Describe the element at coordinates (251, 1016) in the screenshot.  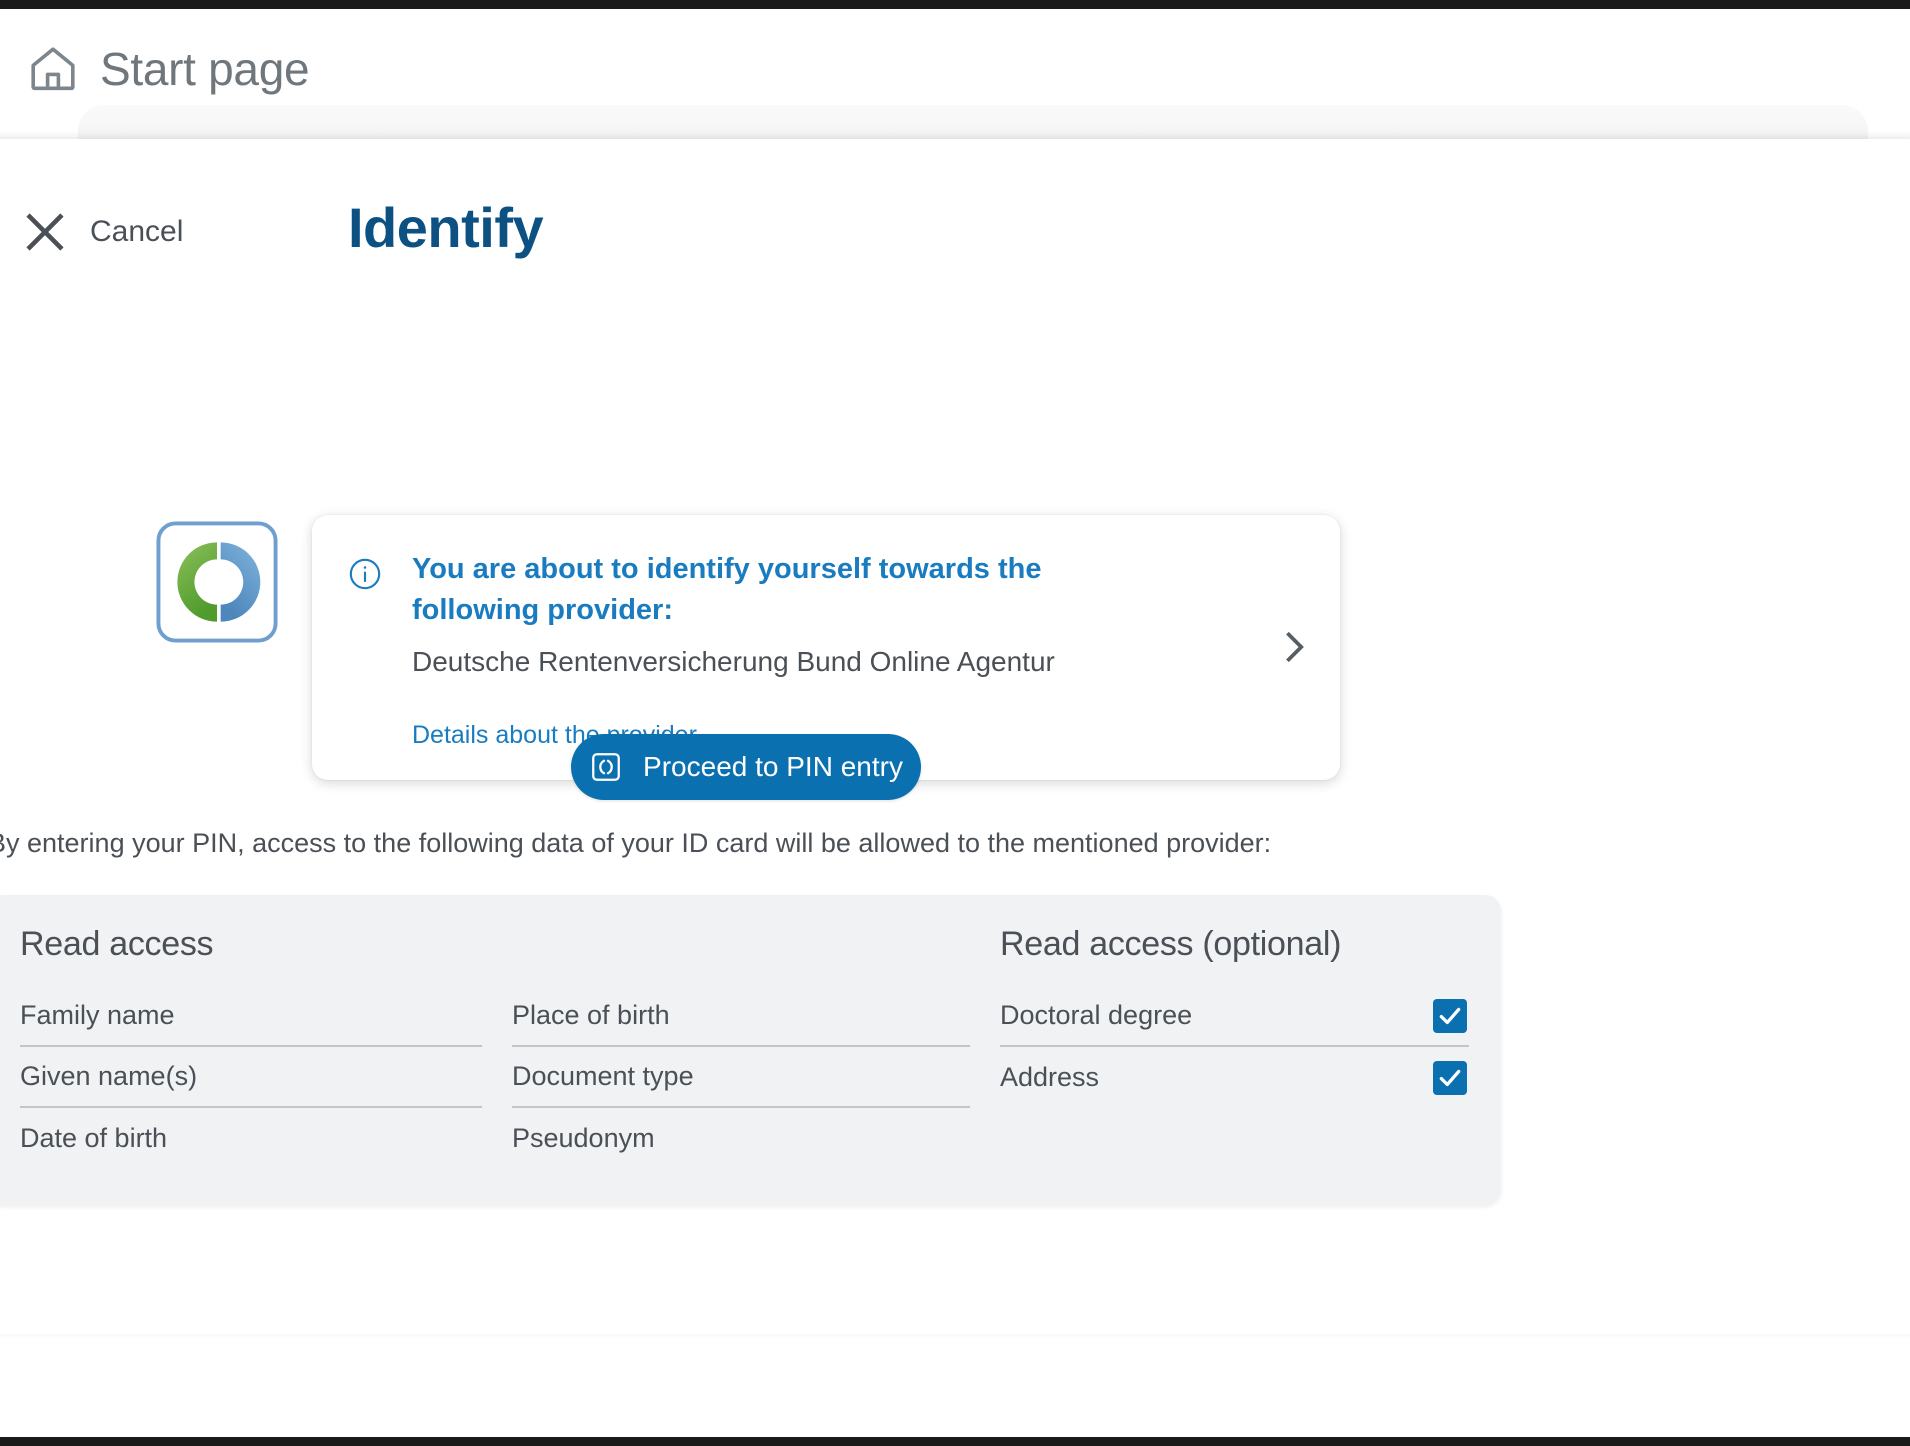
I see `list-item: Family name` at that location.